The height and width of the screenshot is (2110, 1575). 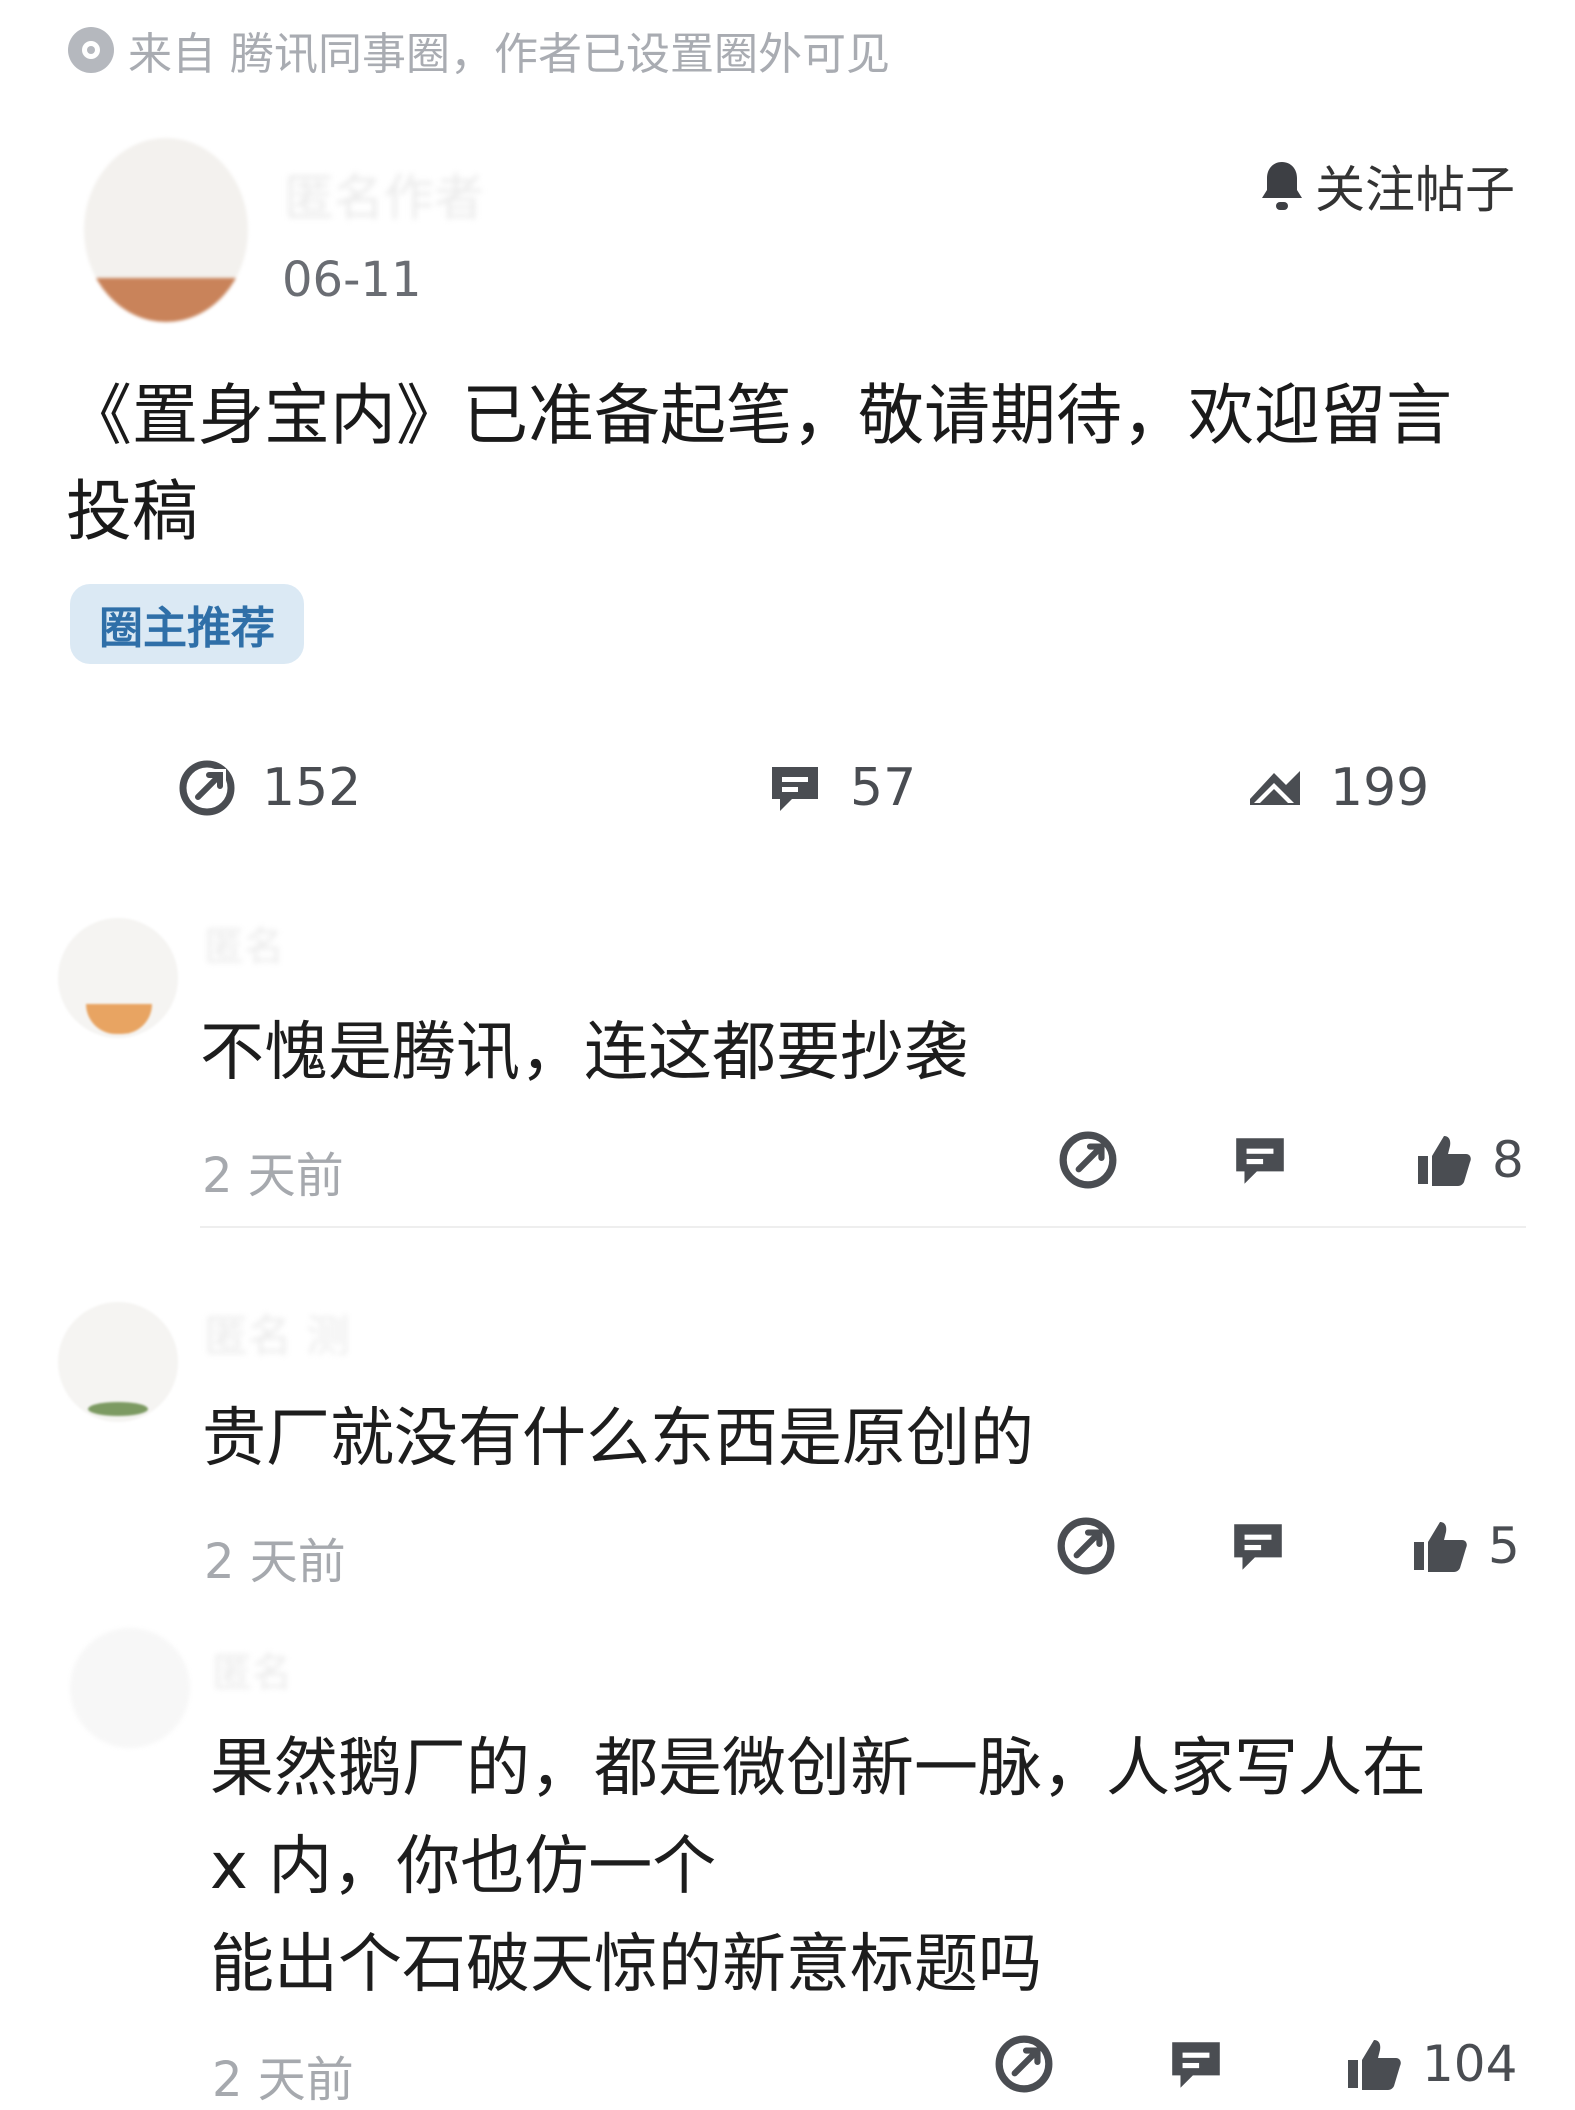 I want to click on post-share-stat: 152, so click(x=269, y=788).